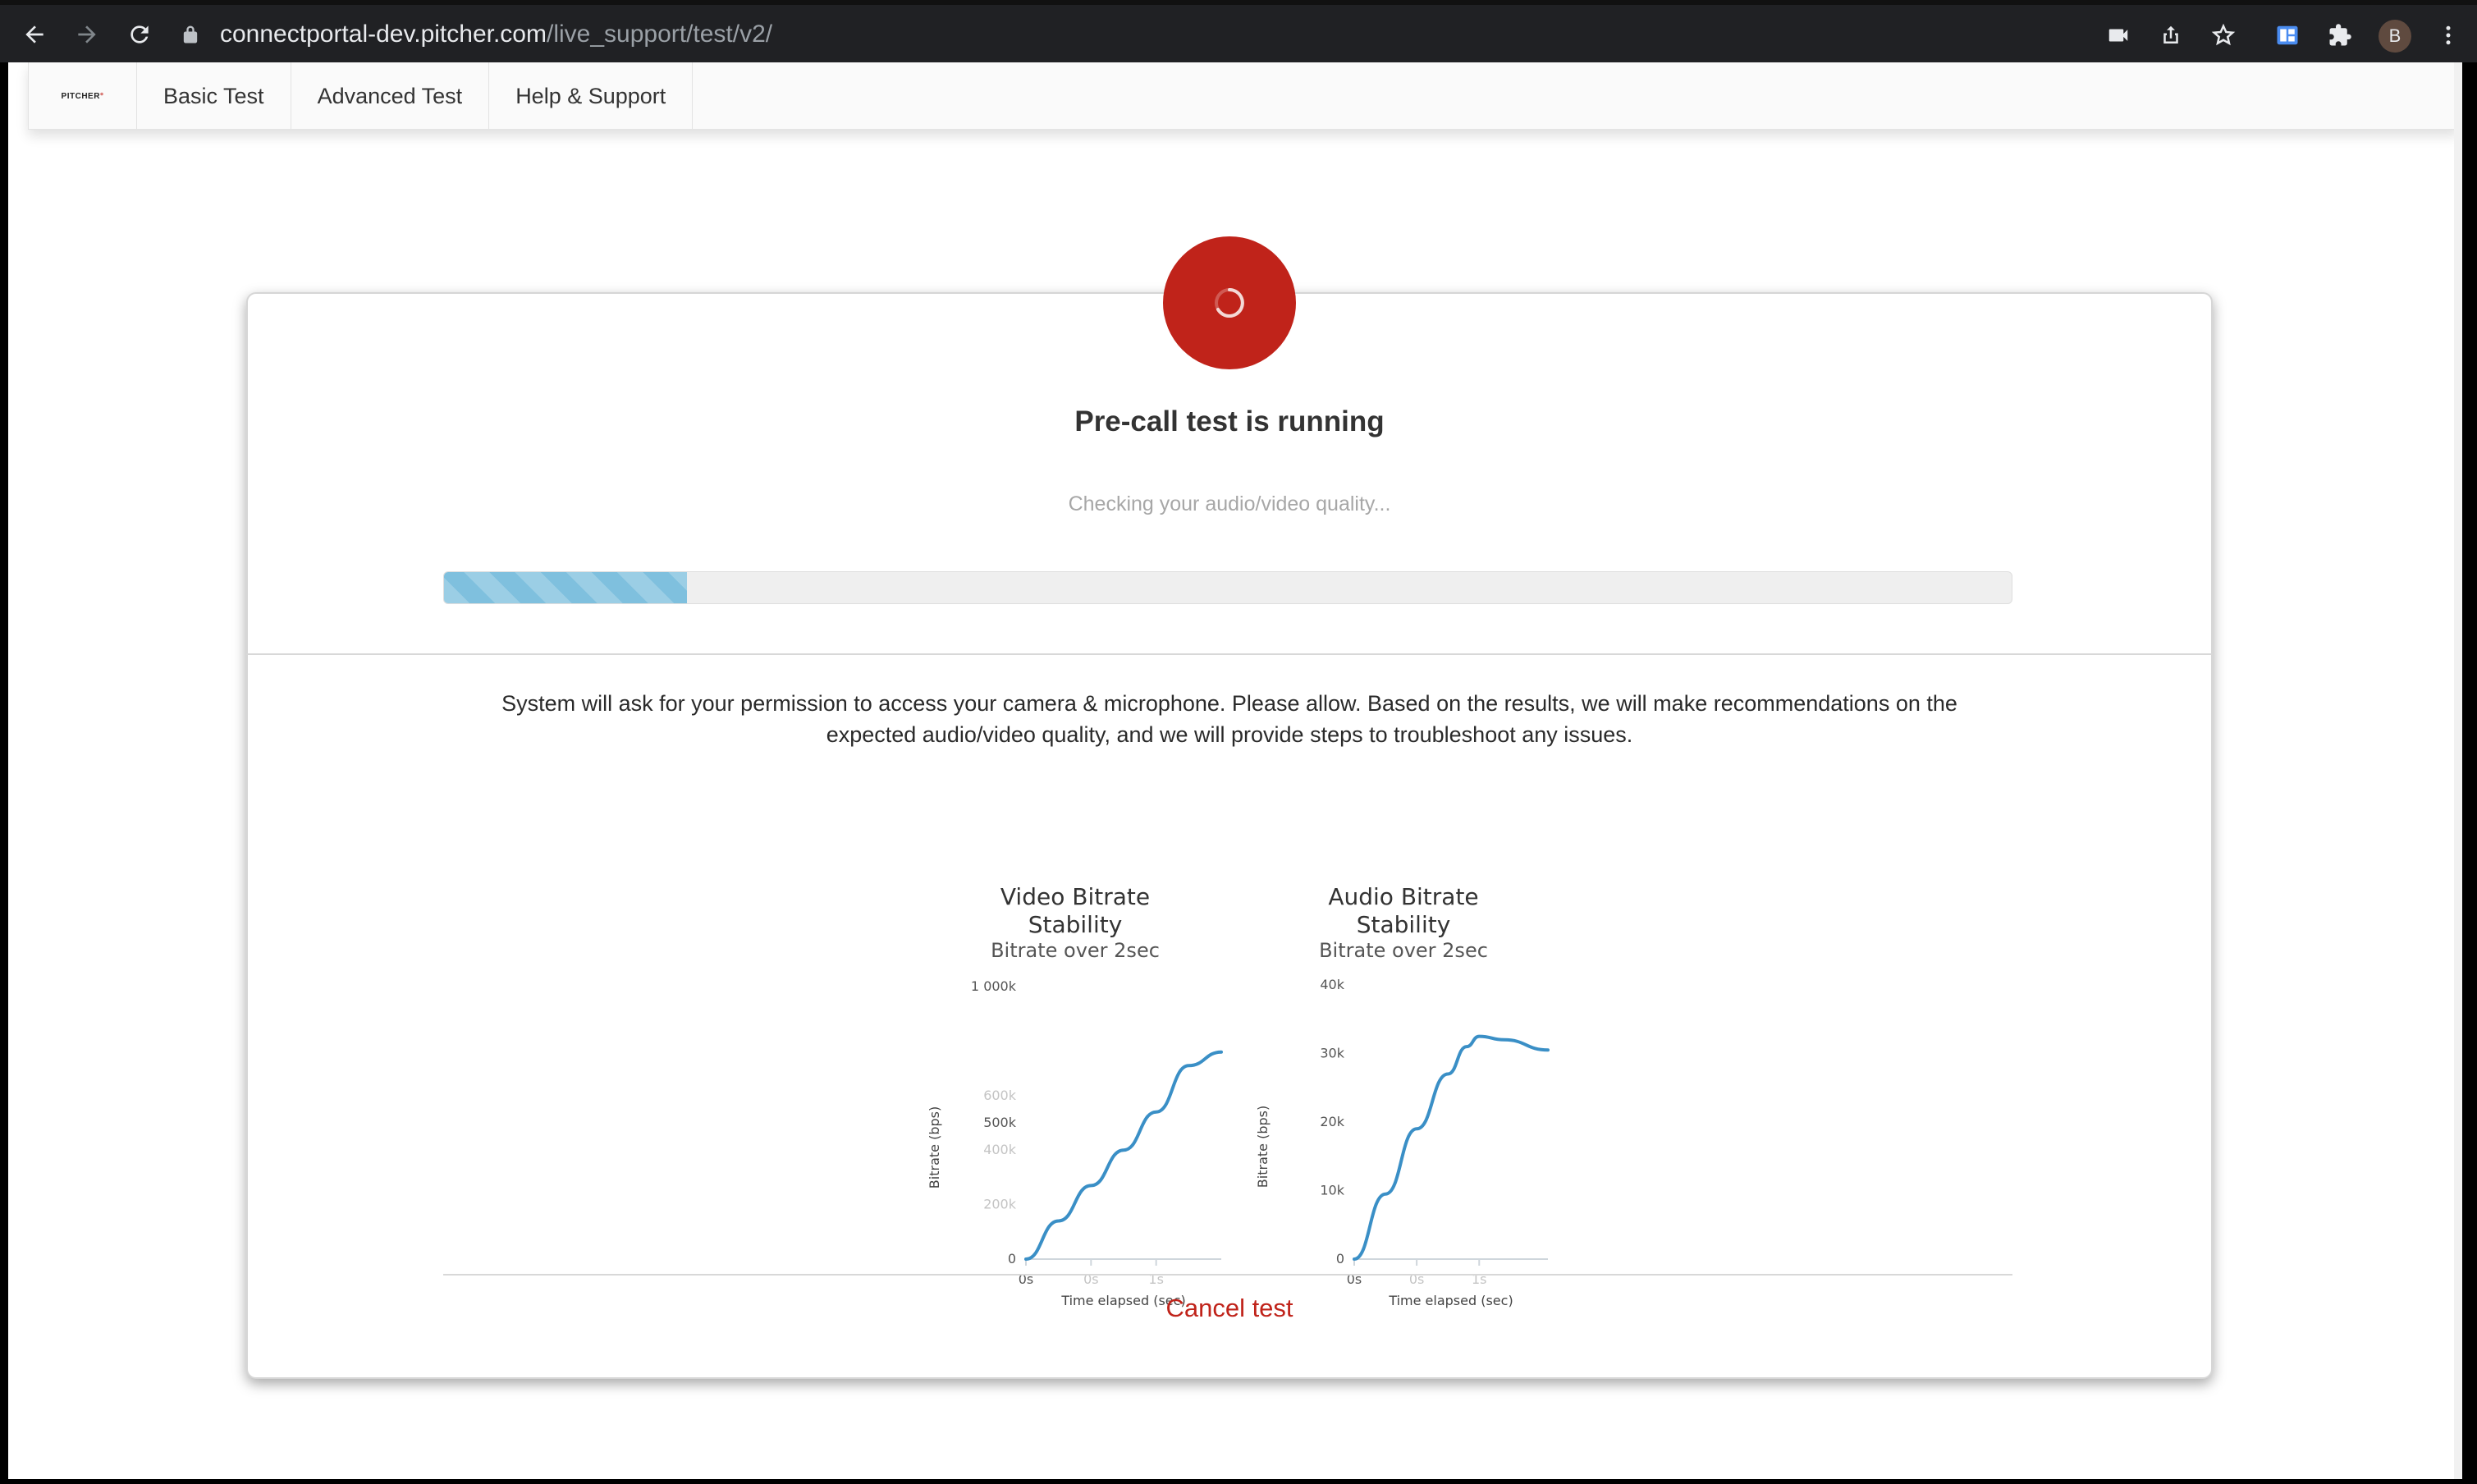 This screenshot has width=2477, height=1484. I want to click on video-chart-title: Video Bitrate Stability, so click(1075, 910).